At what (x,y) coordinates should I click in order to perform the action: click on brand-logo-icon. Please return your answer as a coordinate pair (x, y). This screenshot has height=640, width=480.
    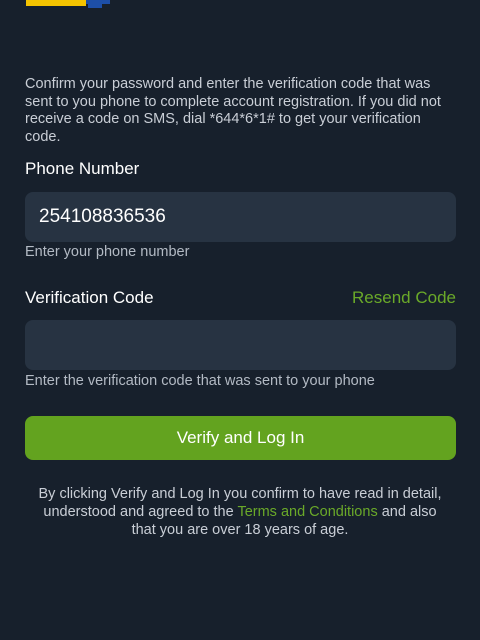
    Looking at the image, I should click on (68, 4).